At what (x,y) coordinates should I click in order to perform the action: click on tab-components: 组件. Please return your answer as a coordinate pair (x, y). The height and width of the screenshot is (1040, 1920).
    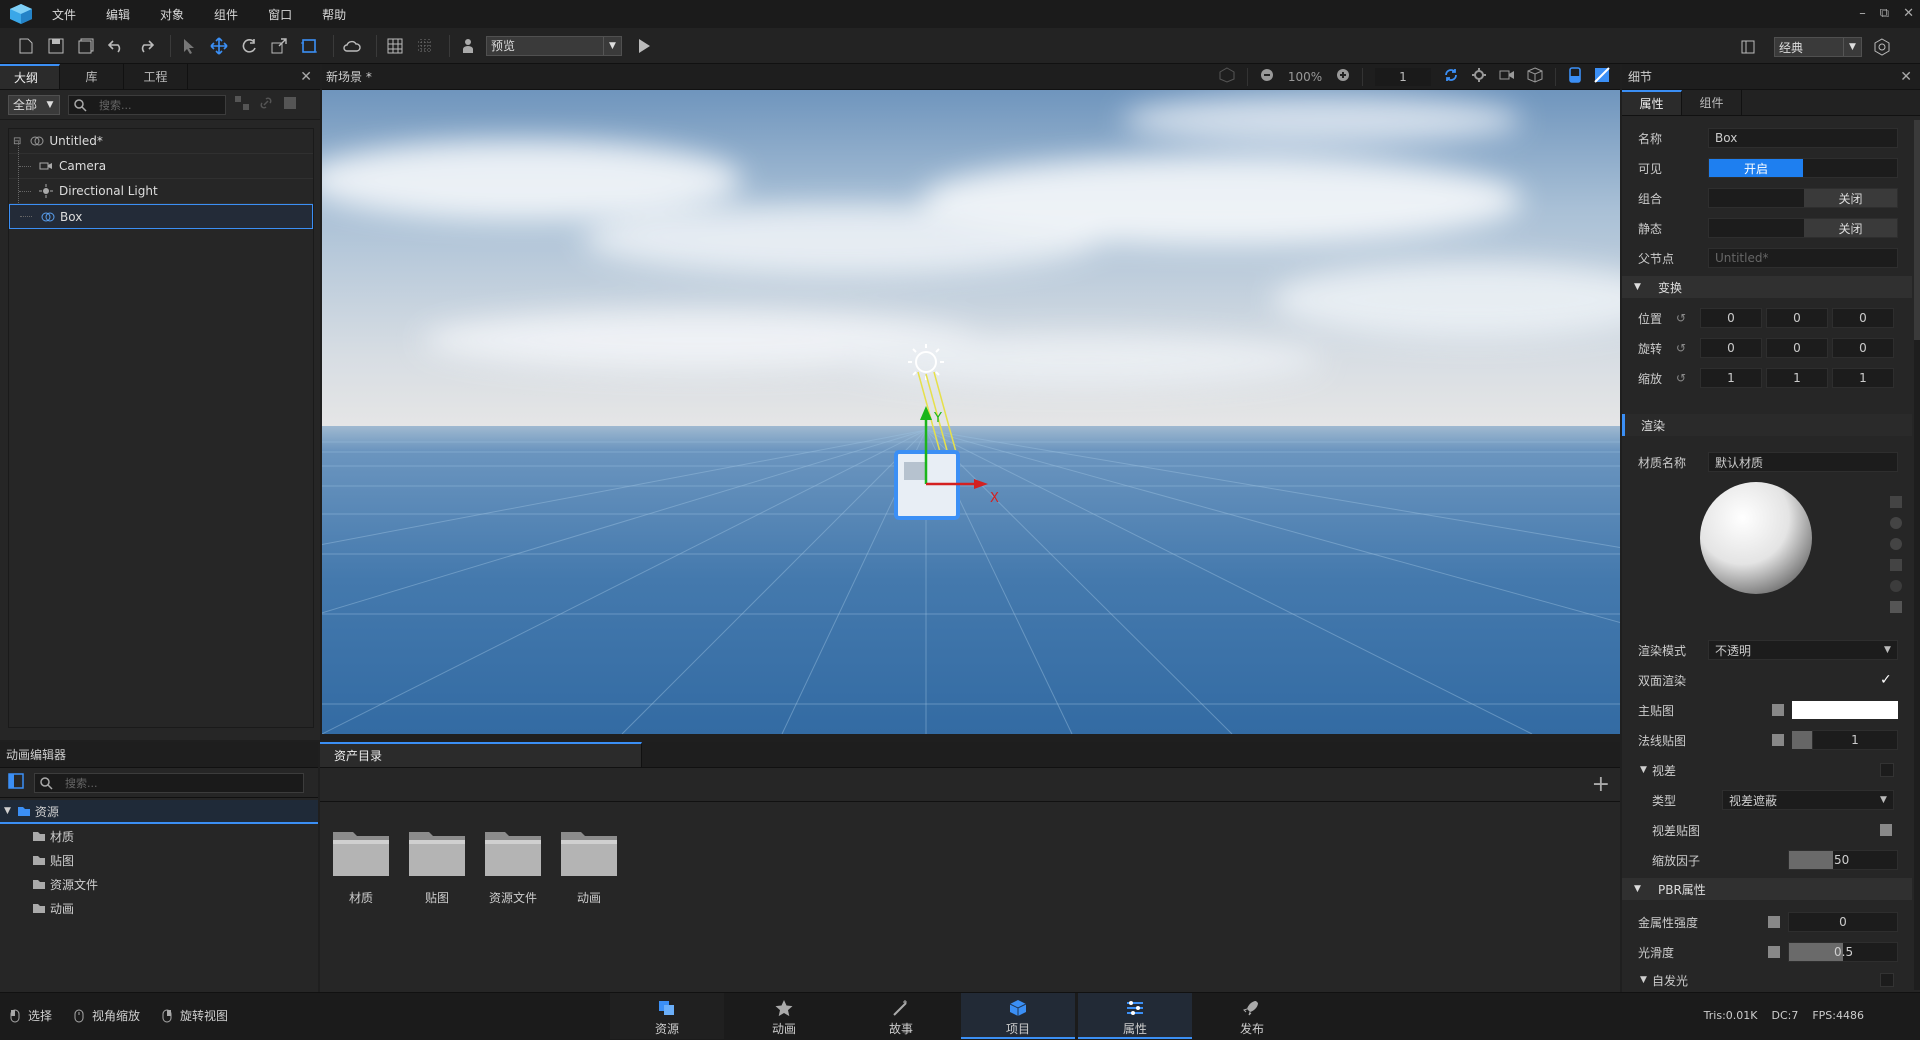
    Looking at the image, I should click on (1712, 102).